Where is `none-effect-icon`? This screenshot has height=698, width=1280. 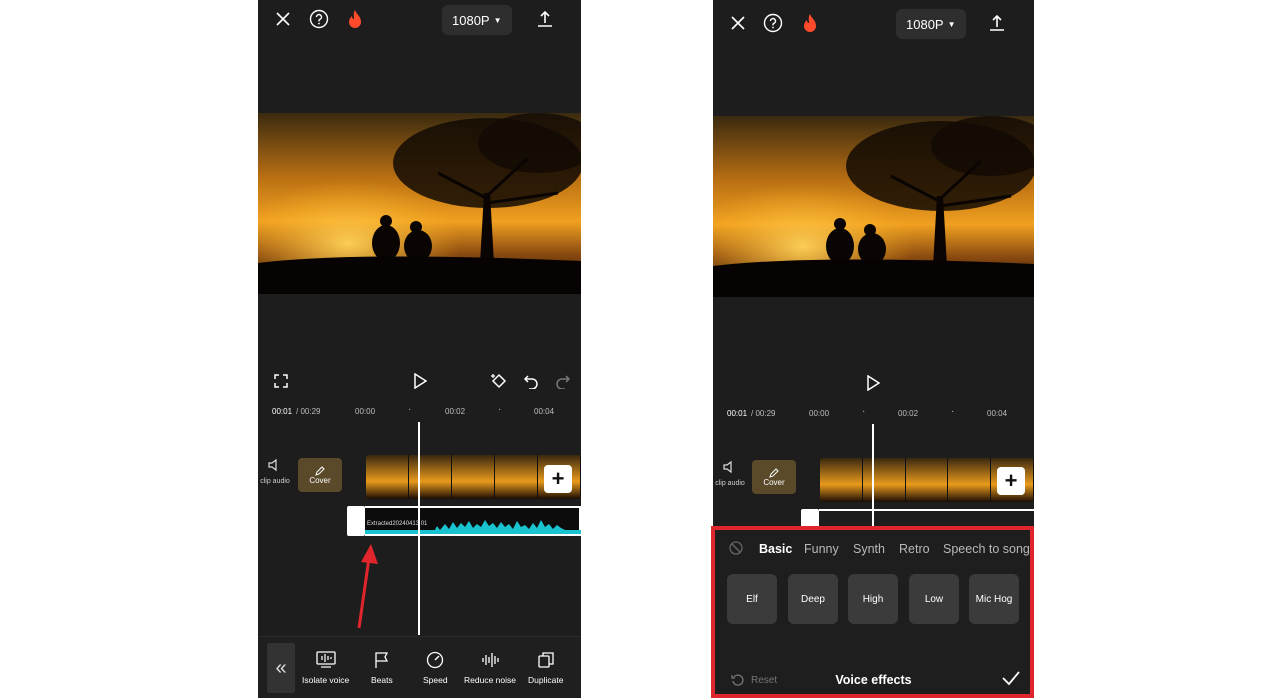 none-effect-icon is located at coordinates (736, 549).